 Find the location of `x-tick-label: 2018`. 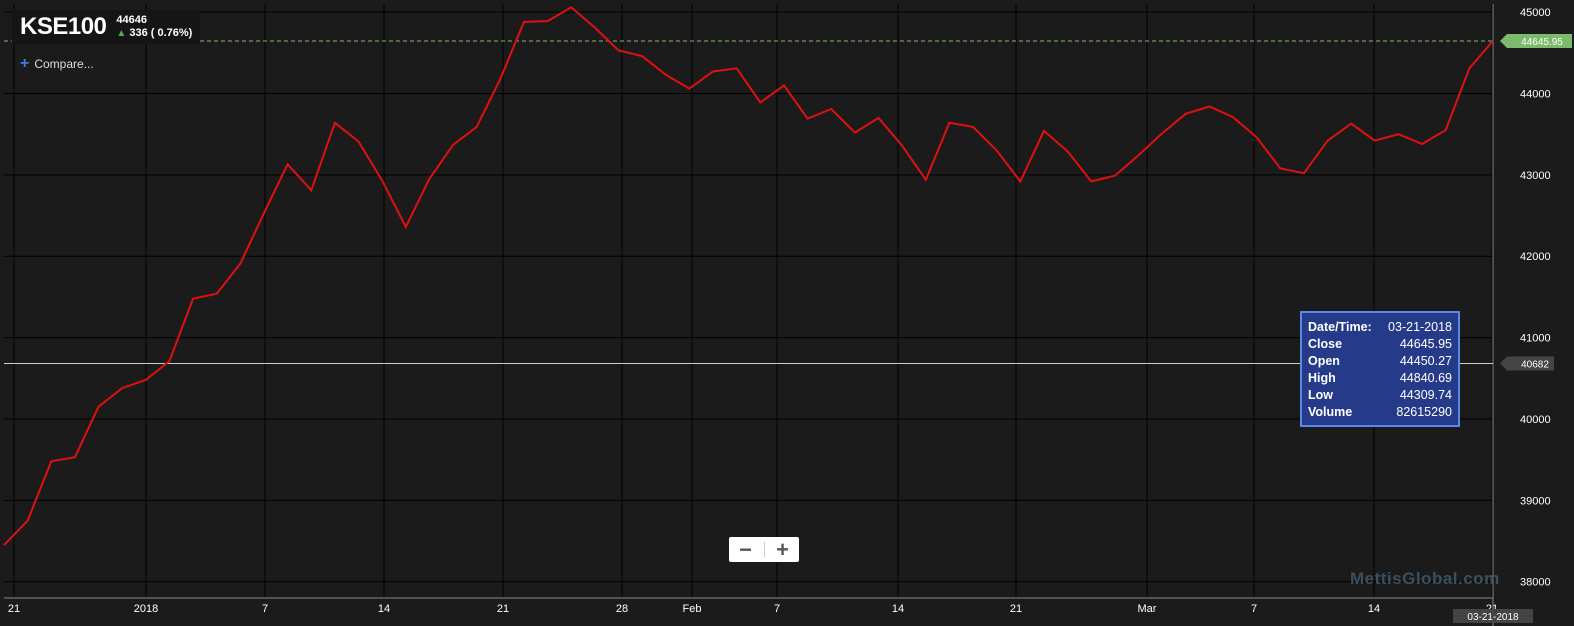

x-tick-label: 2018 is located at coordinates (146, 609).